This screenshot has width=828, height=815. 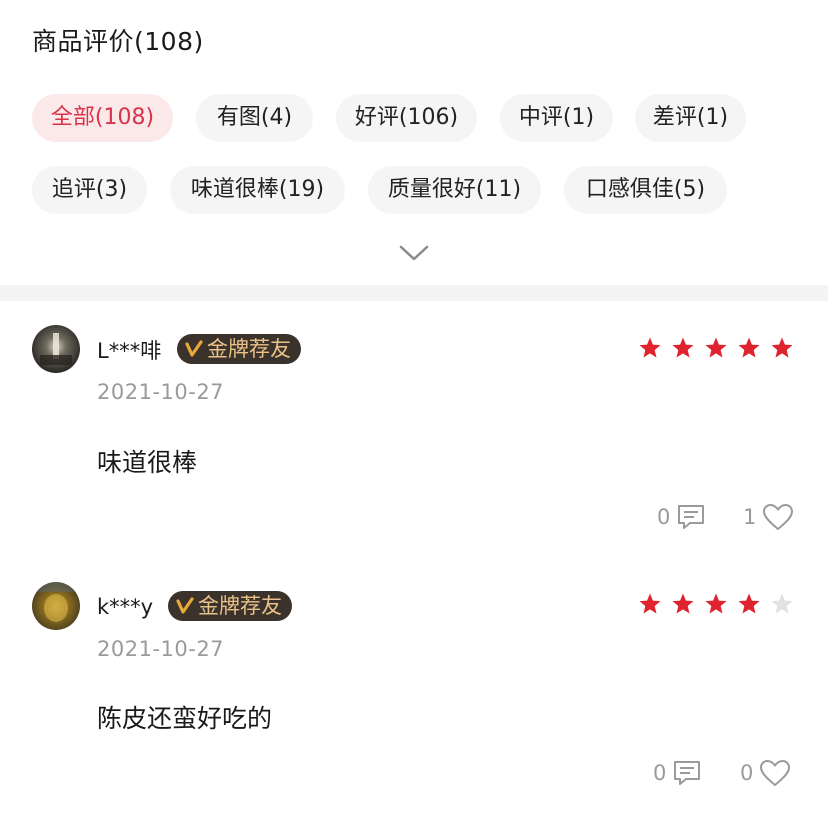 What do you see at coordinates (125, 607) in the screenshot?
I see `username: k***y` at bounding box center [125, 607].